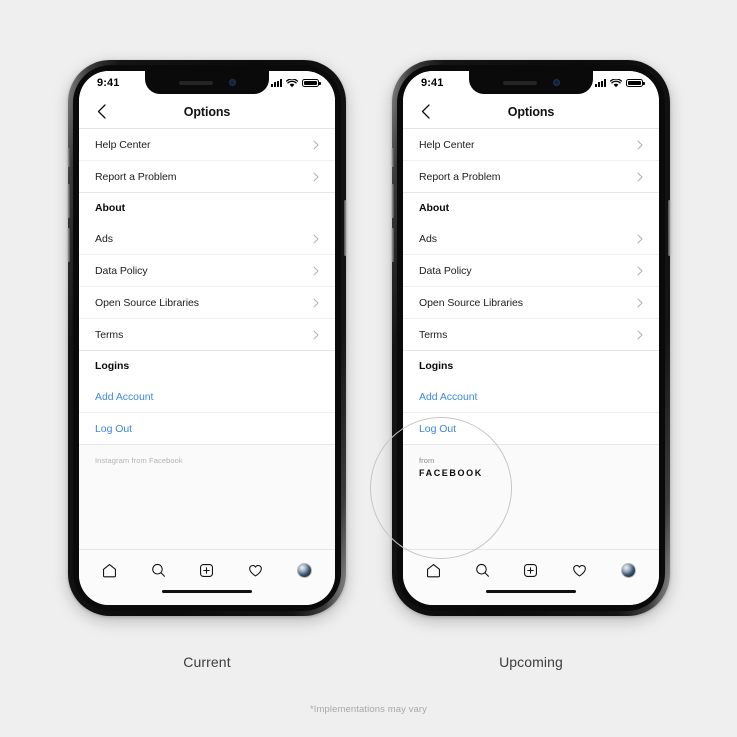 The width and height of the screenshot is (737, 737). I want to click on section-header-label: About, so click(110, 208).